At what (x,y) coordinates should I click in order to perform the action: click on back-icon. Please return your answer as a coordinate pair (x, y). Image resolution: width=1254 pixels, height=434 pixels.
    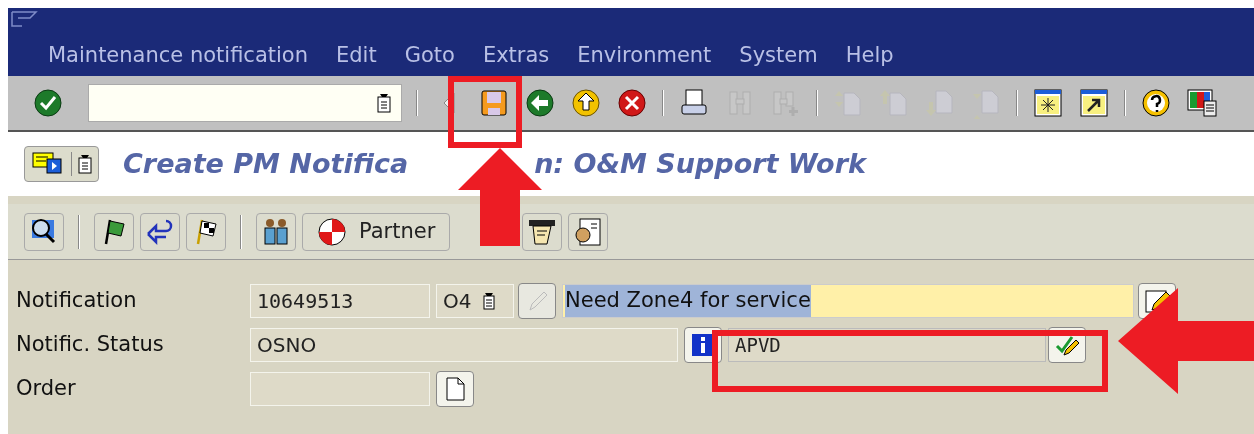
    Looking at the image, I should click on (540, 103).